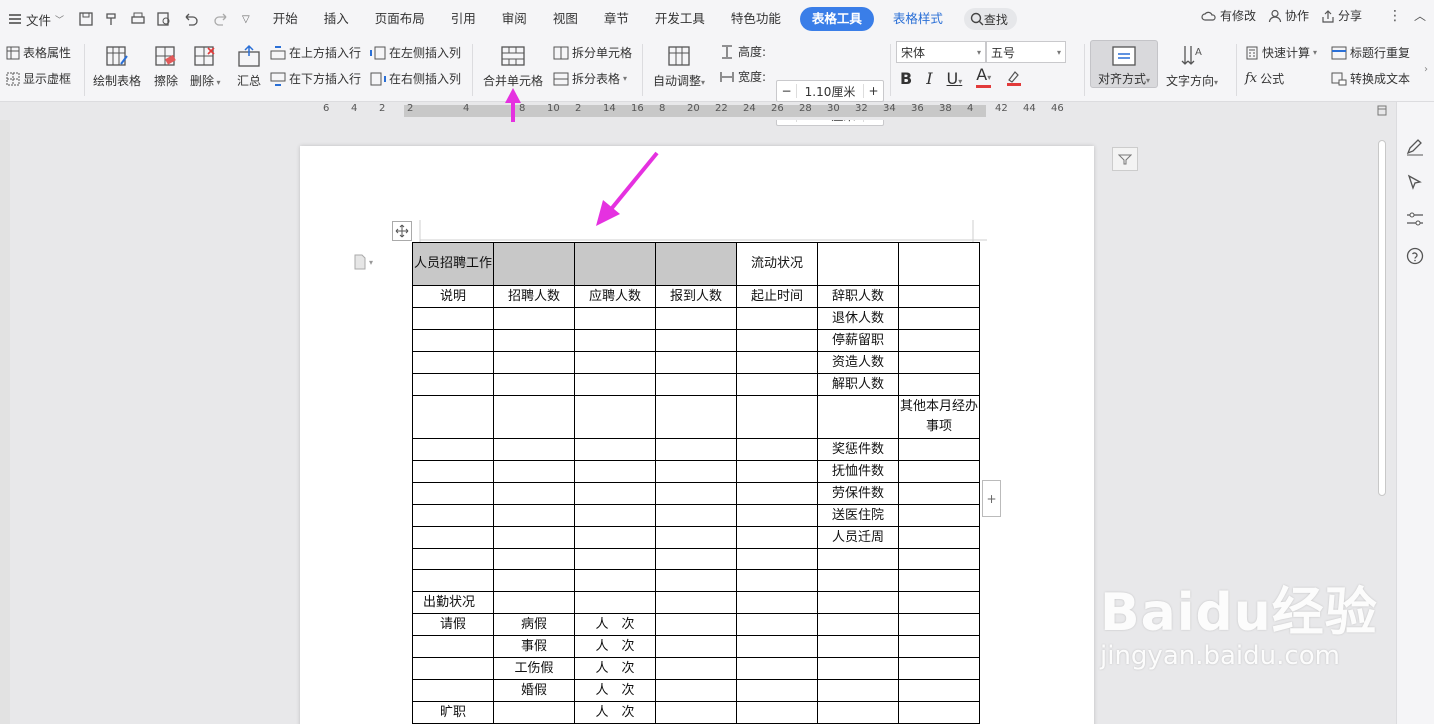 The height and width of the screenshot is (724, 1434). Describe the element at coordinates (246, 19) in the screenshot. I see `more-icon: ▽` at that location.